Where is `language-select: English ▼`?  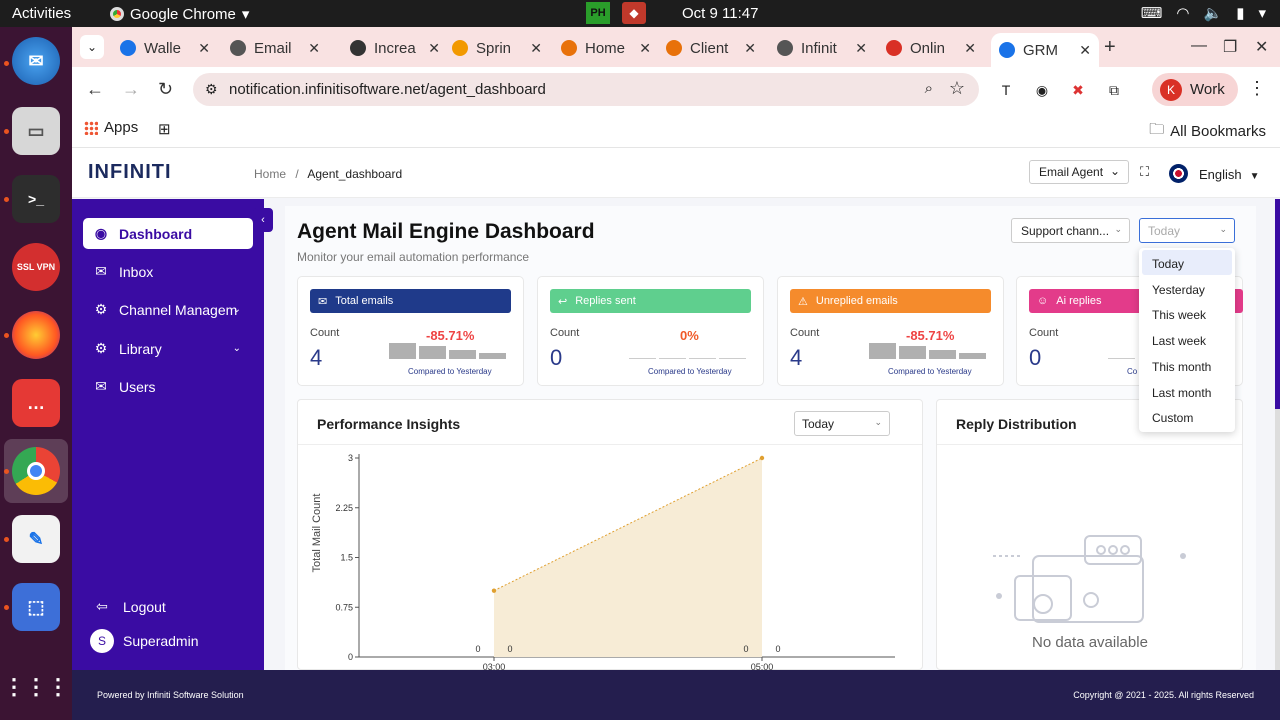 language-select: English ▼ is located at coordinates (1229, 174).